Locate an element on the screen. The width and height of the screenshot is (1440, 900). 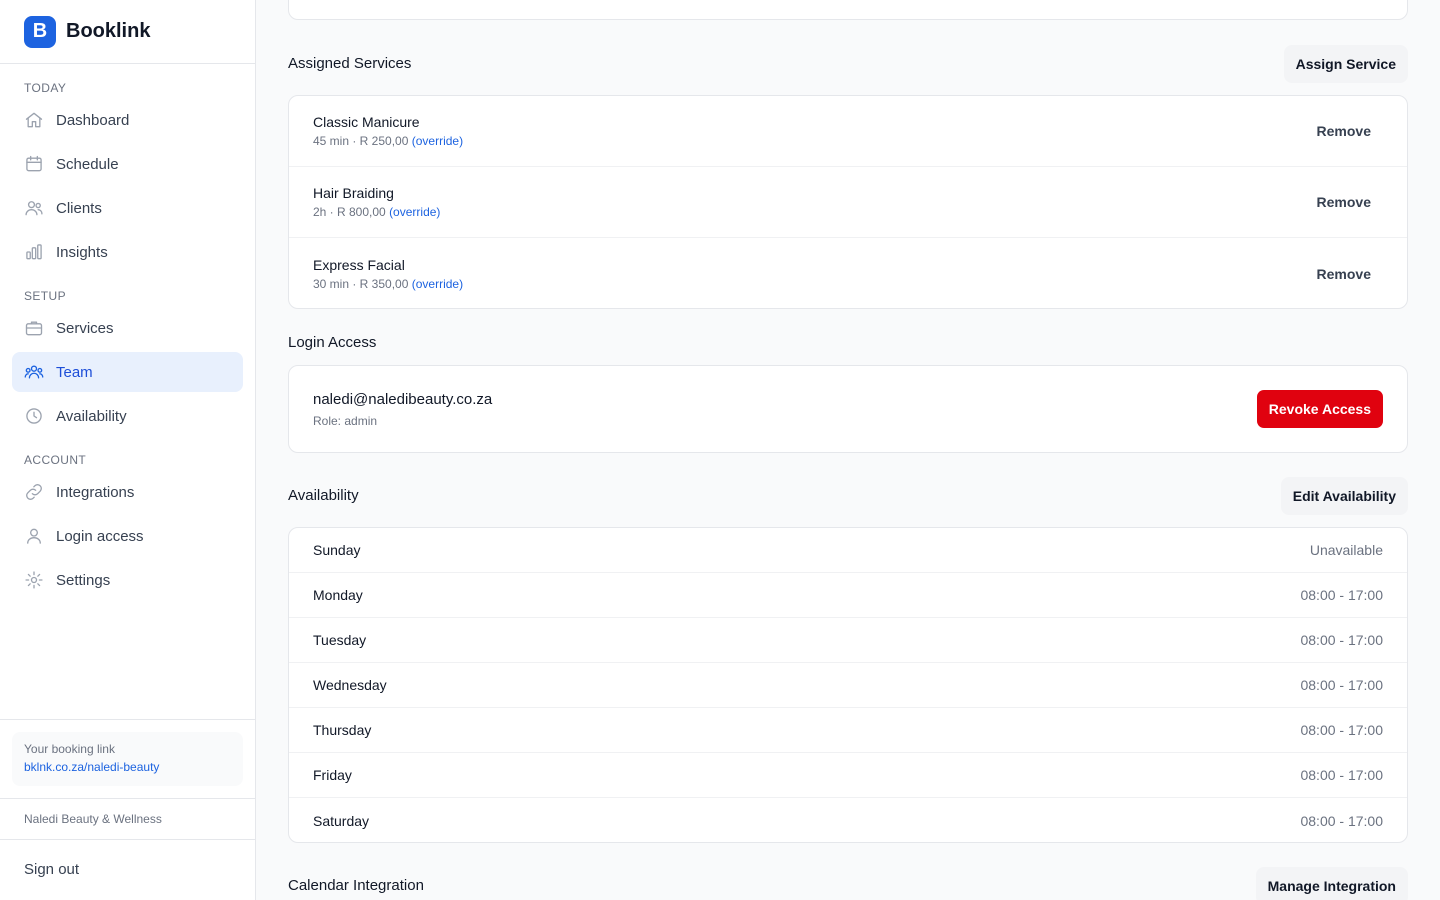
assigned-services-title: Assigned Services is located at coordinates (350, 63).